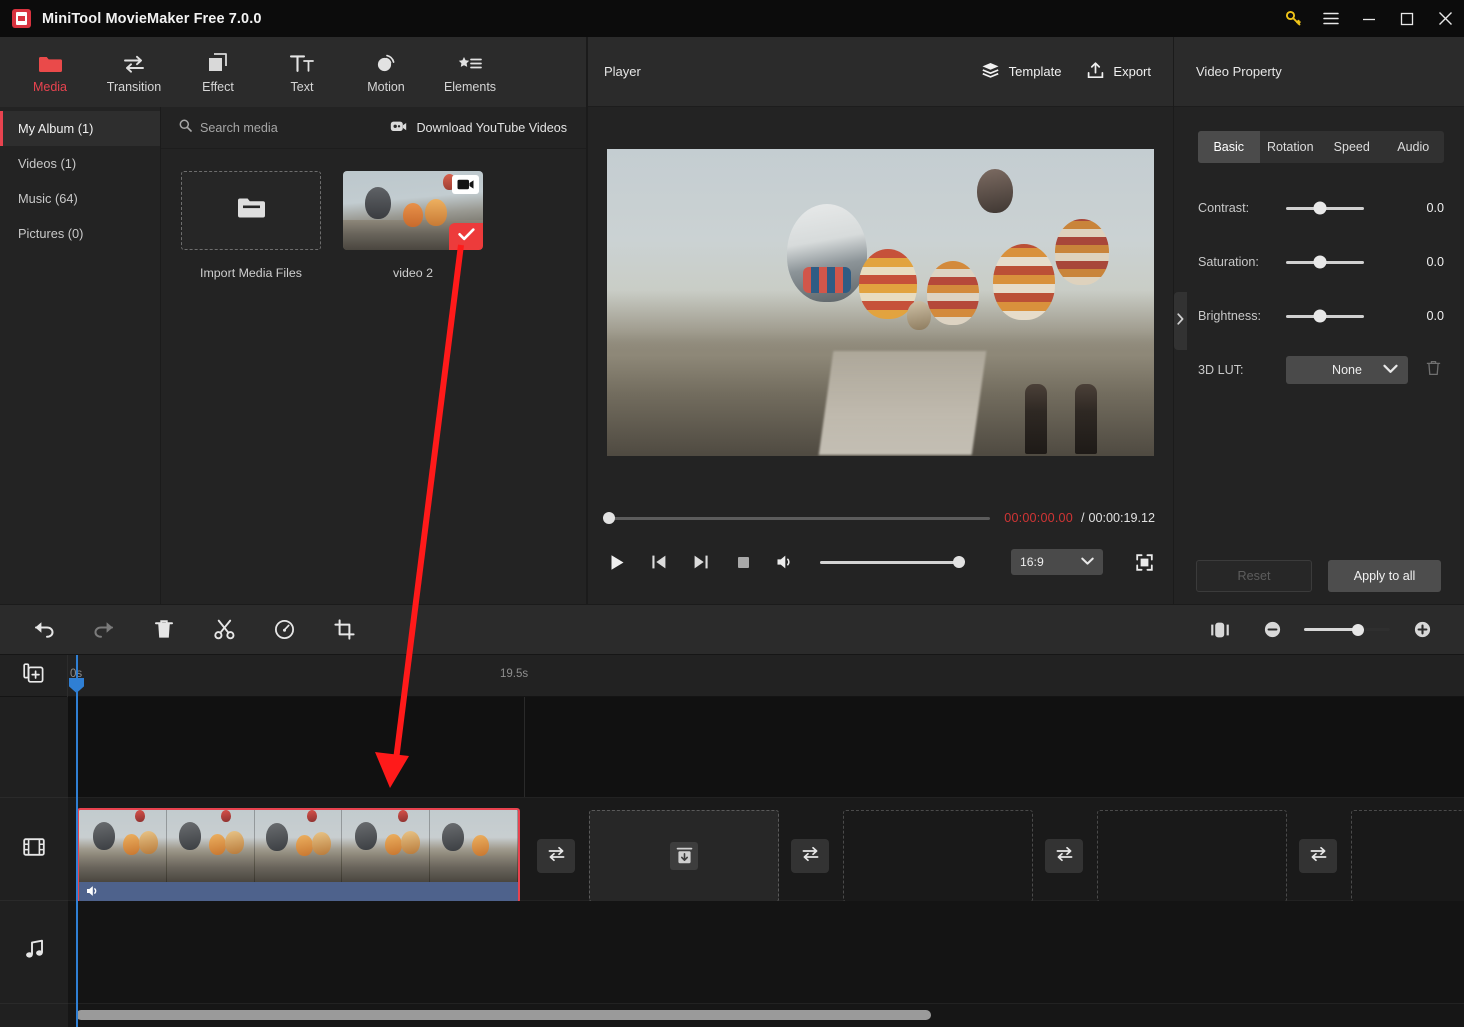  I want to click on import-media-cell: Import Media Files, so click(251, 225).